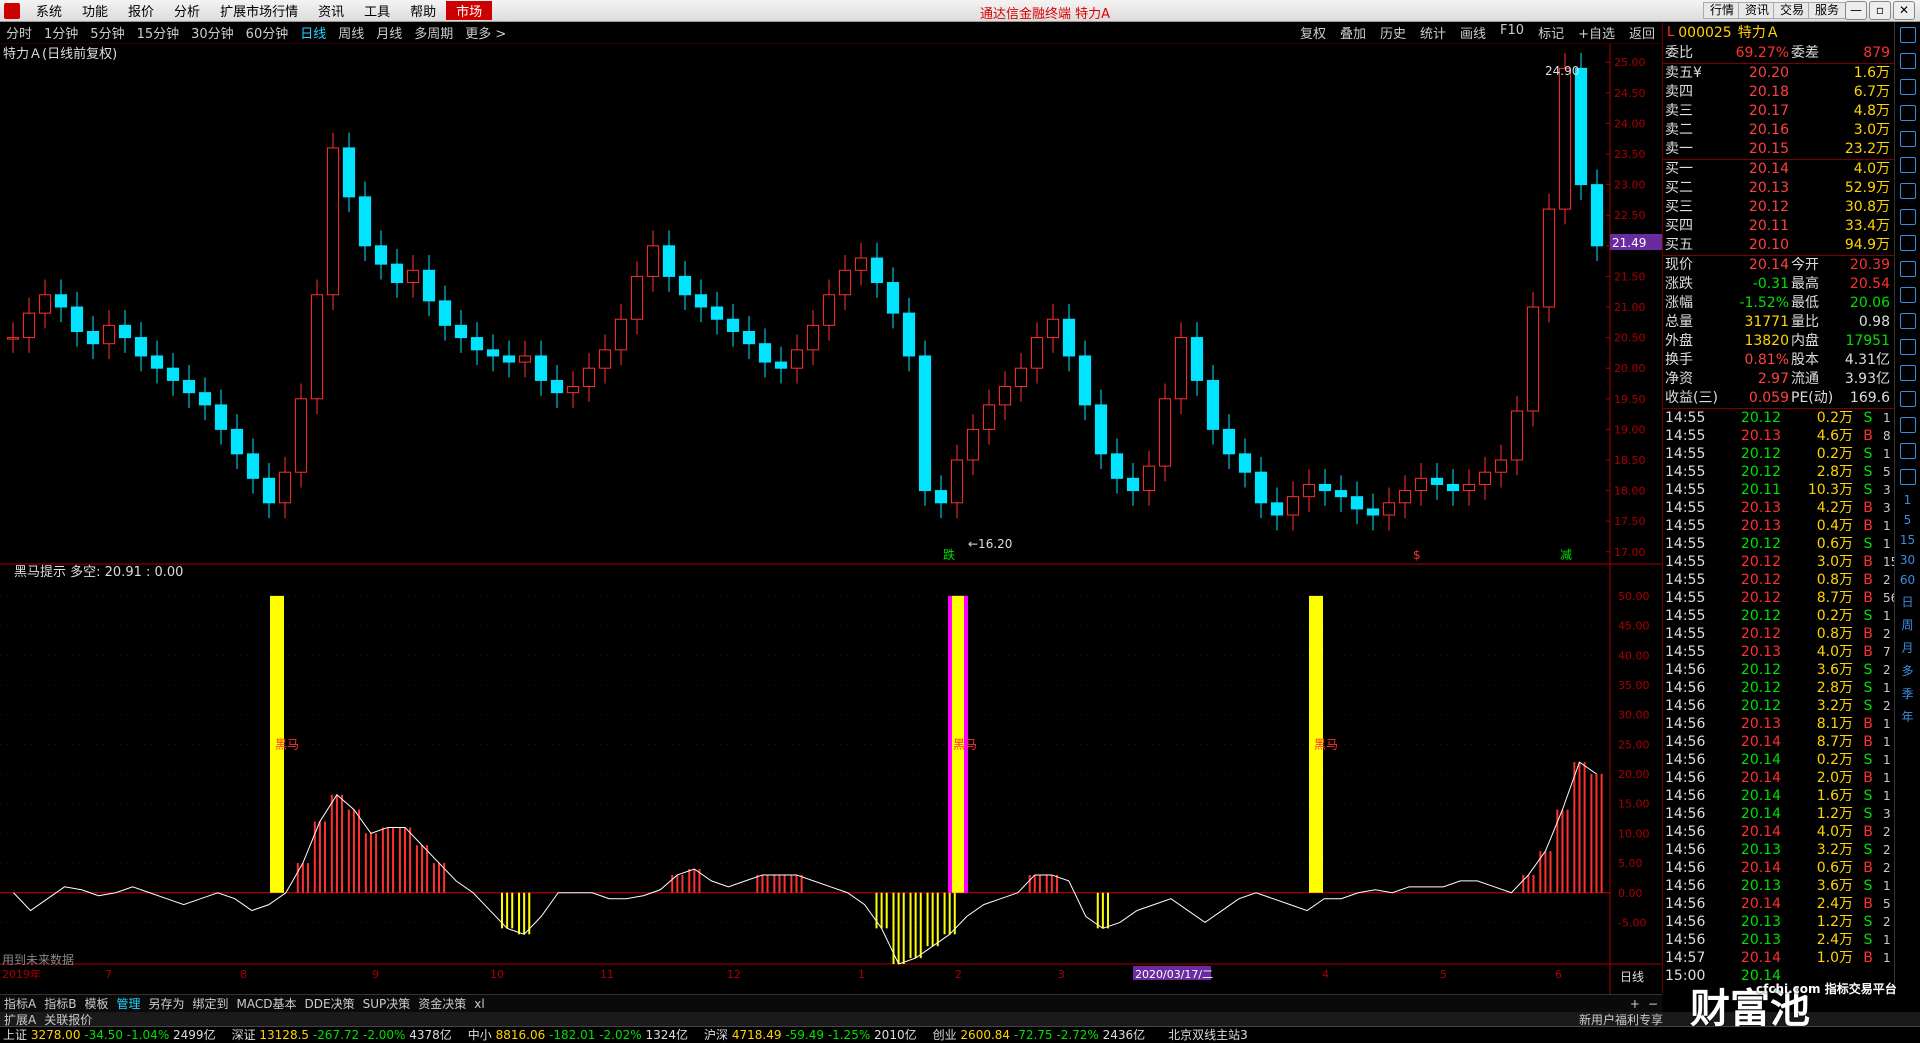  I want to click on menu-item-help: 帮助, so click(423, 10).